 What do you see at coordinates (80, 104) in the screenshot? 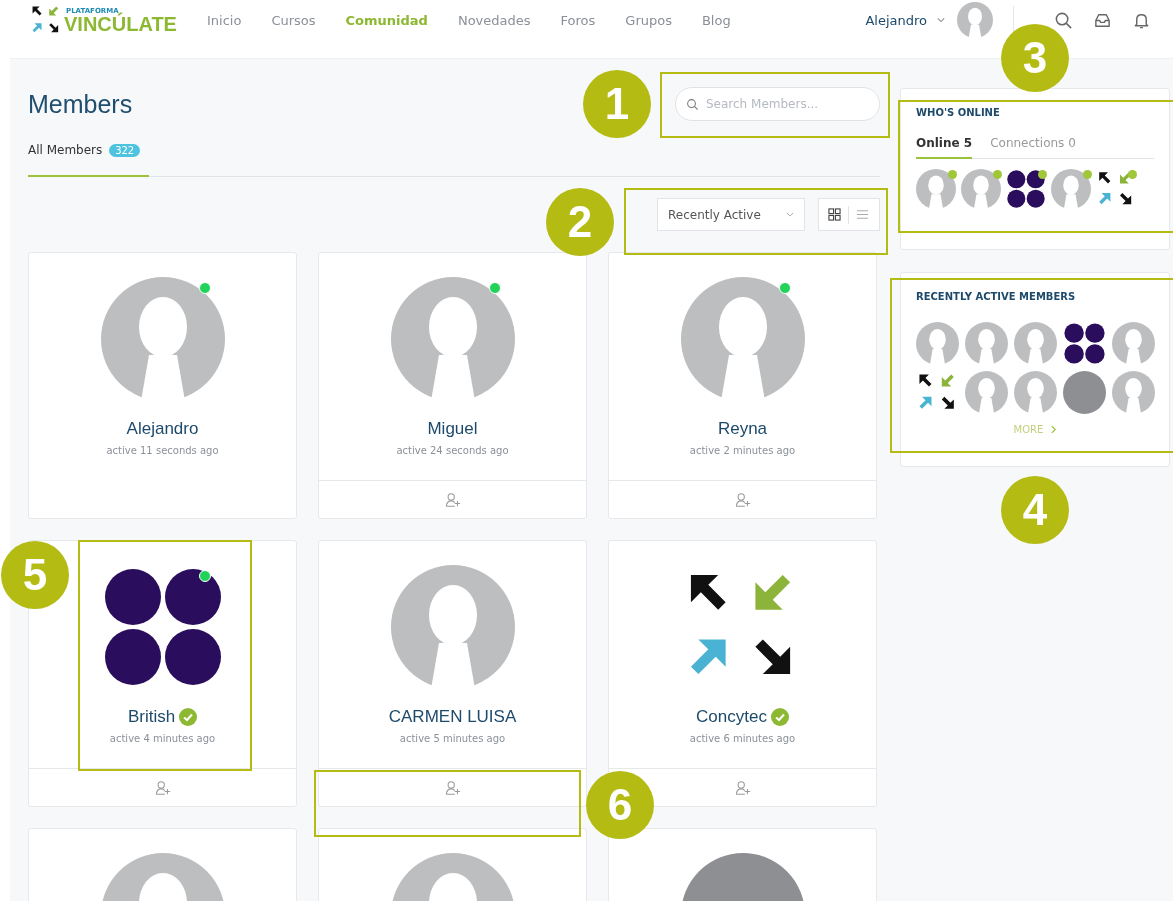
I see `page-title: Members` at bounding box center [80, 104].